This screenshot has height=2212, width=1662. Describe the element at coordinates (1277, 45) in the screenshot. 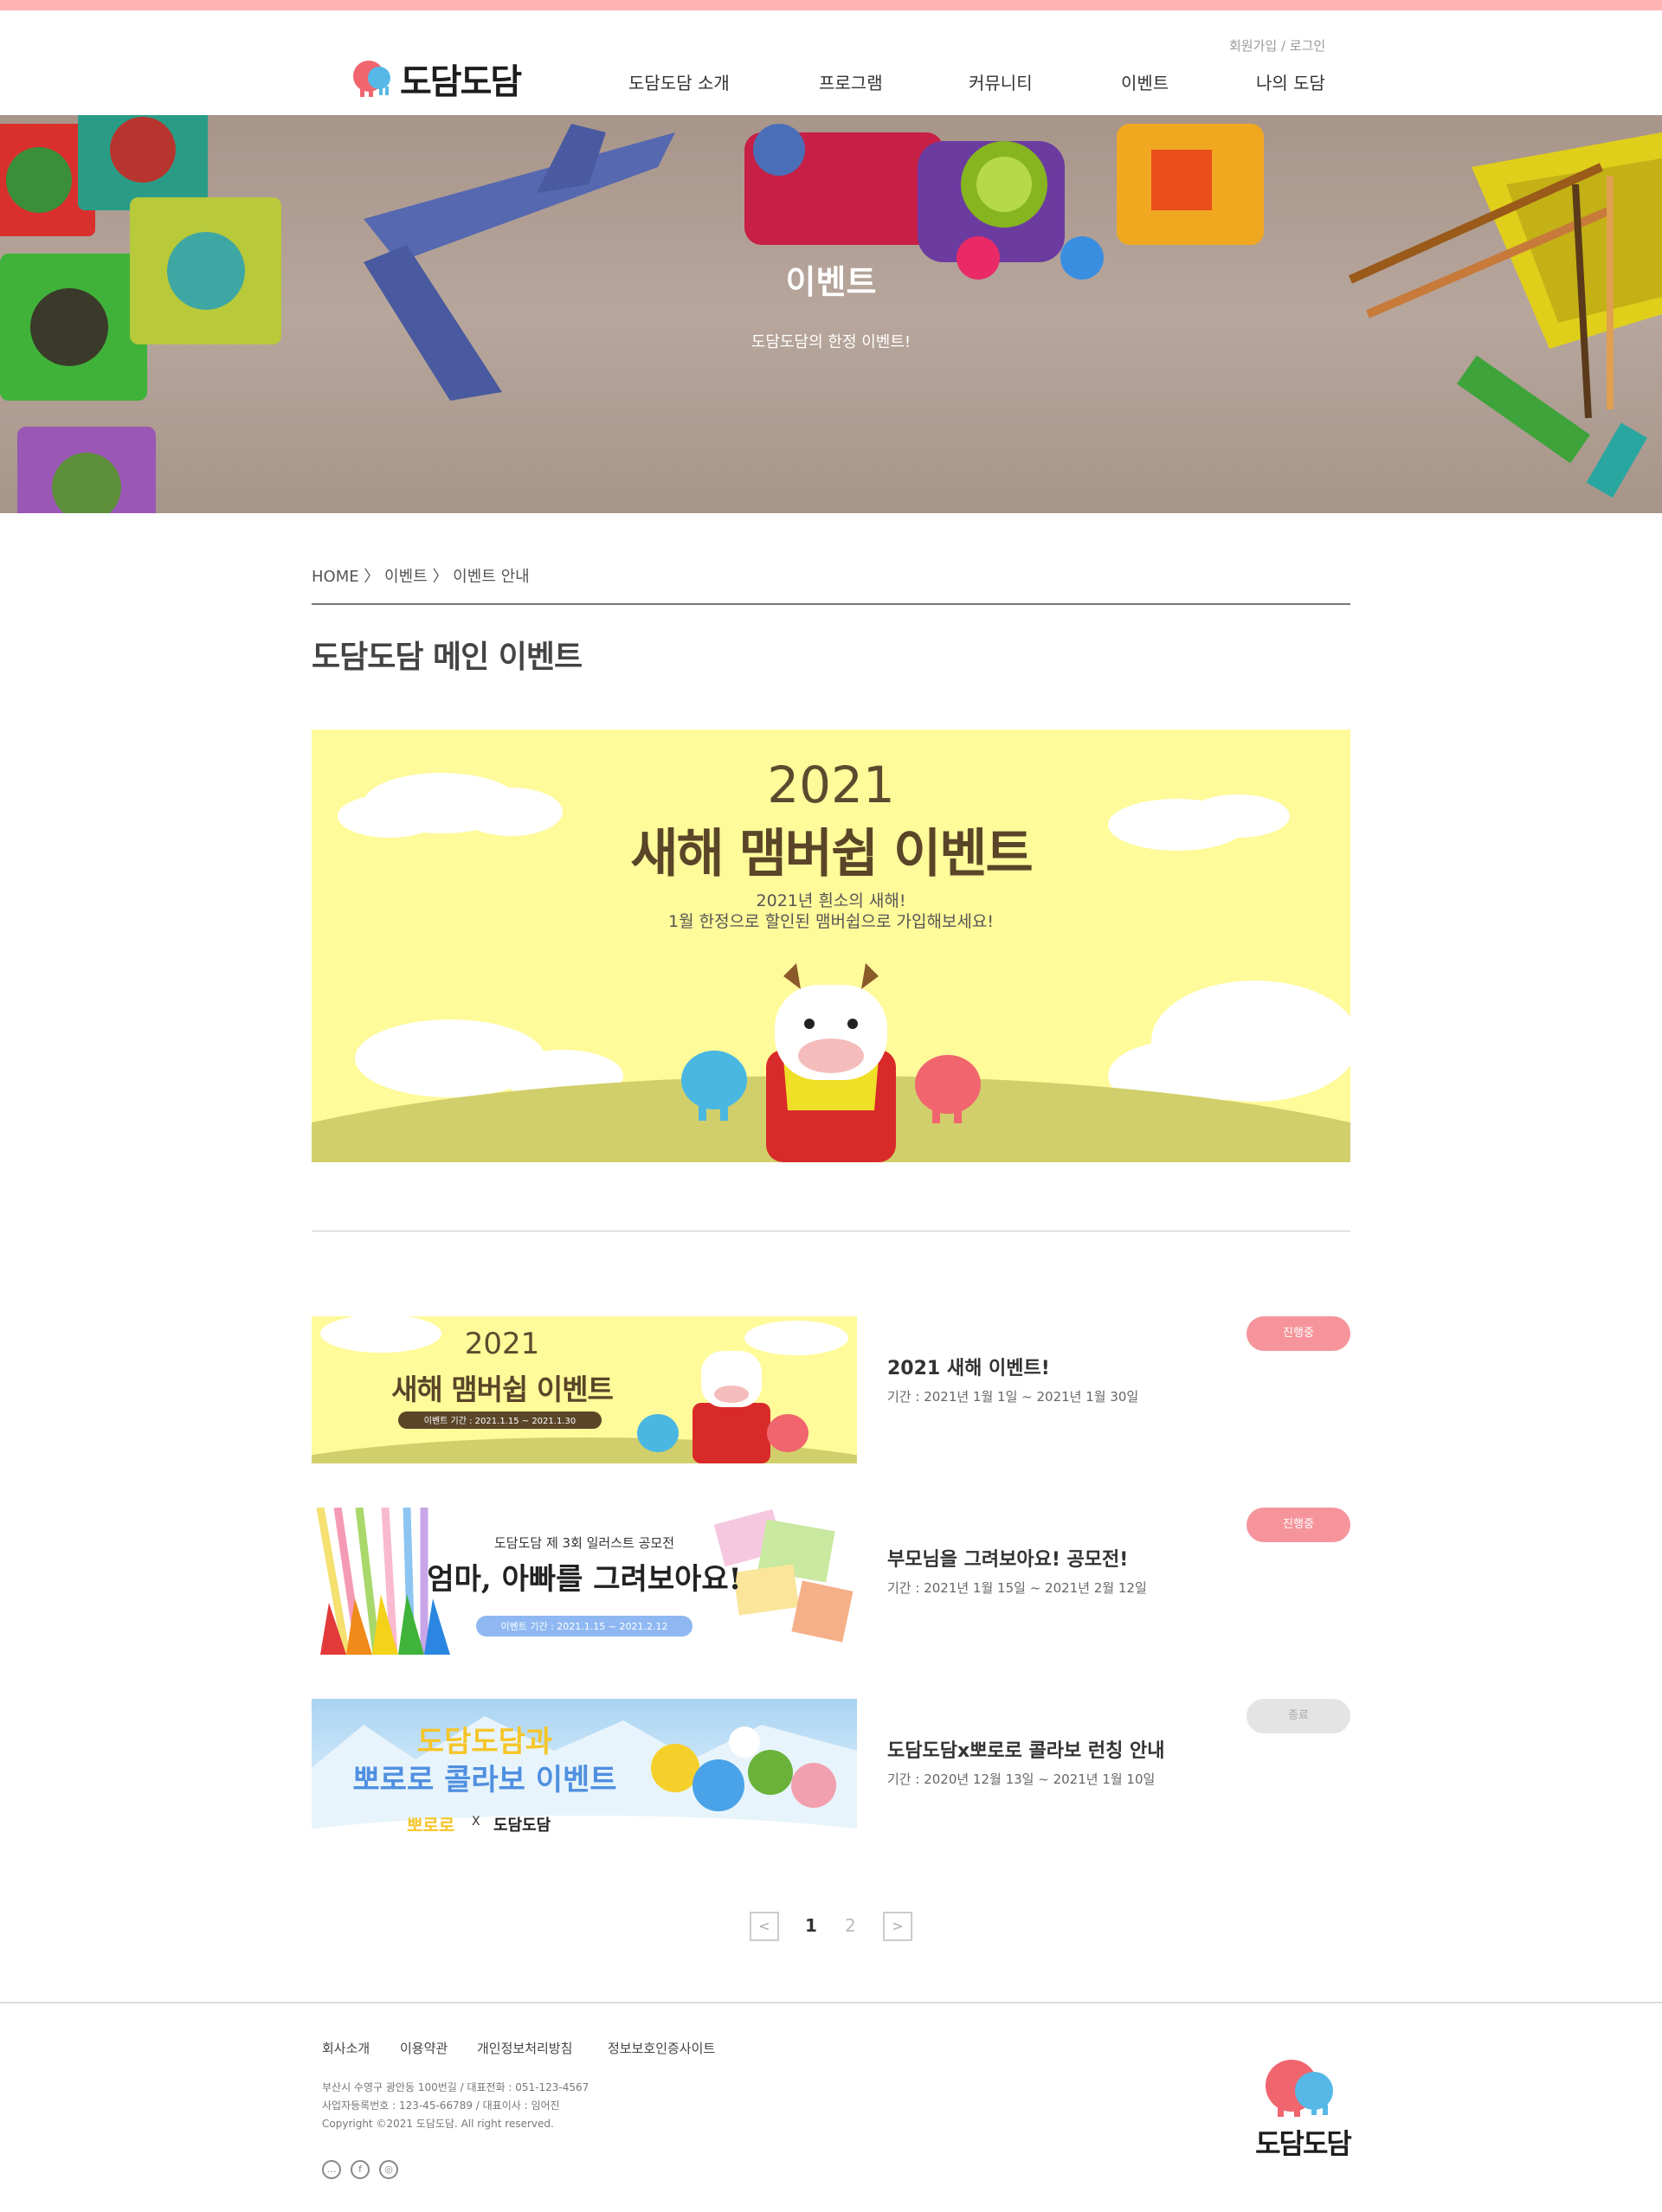

I see `signup-login-link: 회원가입 / 로그인` at that location.